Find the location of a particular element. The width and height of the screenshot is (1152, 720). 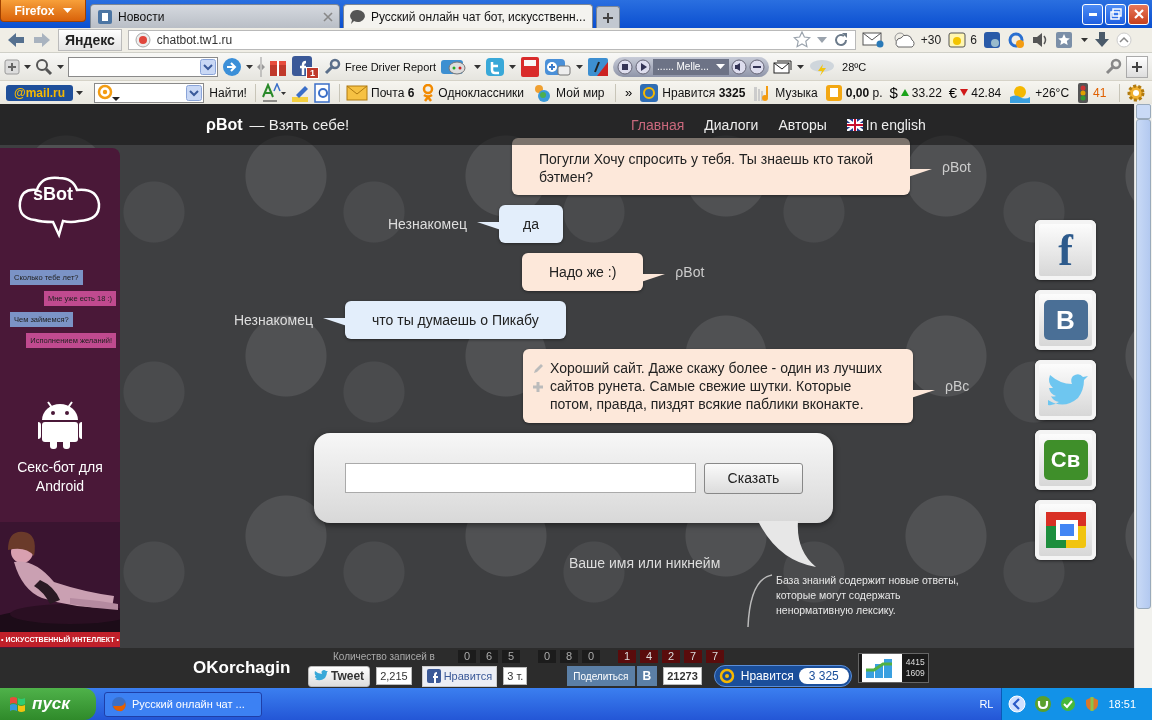

author-name: ρBot is located at coordinates (690, 272).